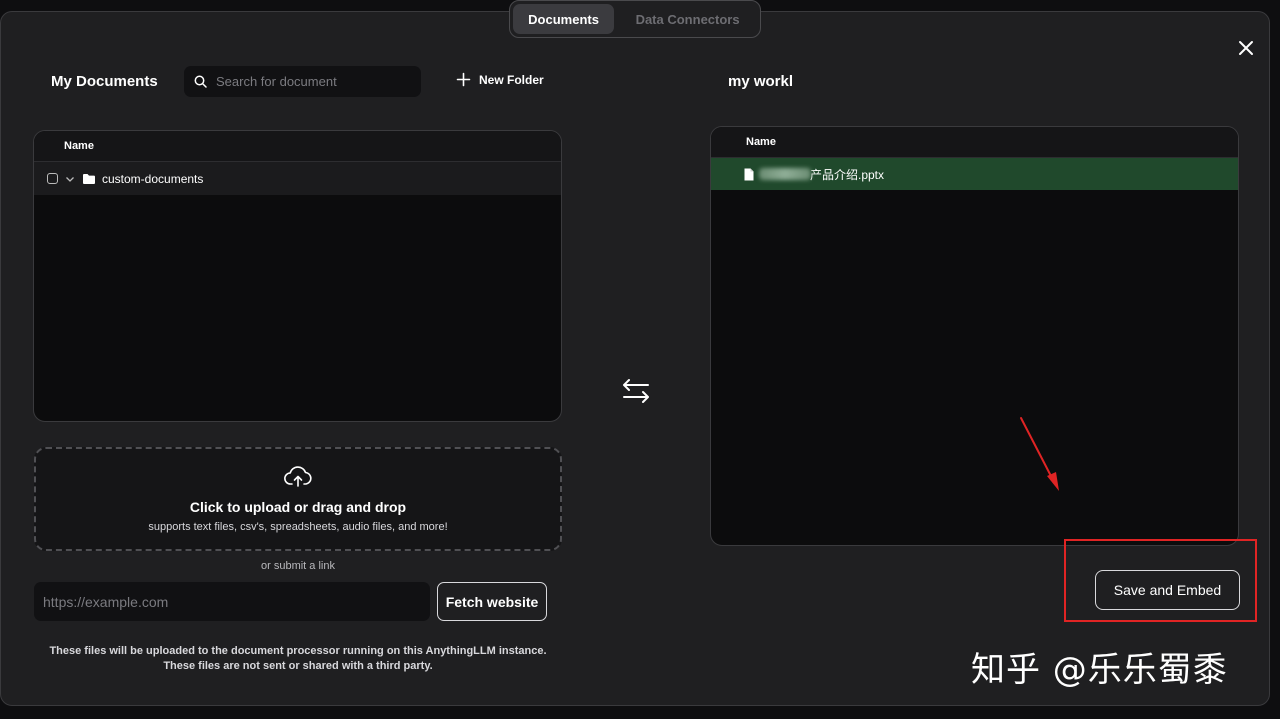  I want to click on tab-documents: Documents, so click(564, 19).